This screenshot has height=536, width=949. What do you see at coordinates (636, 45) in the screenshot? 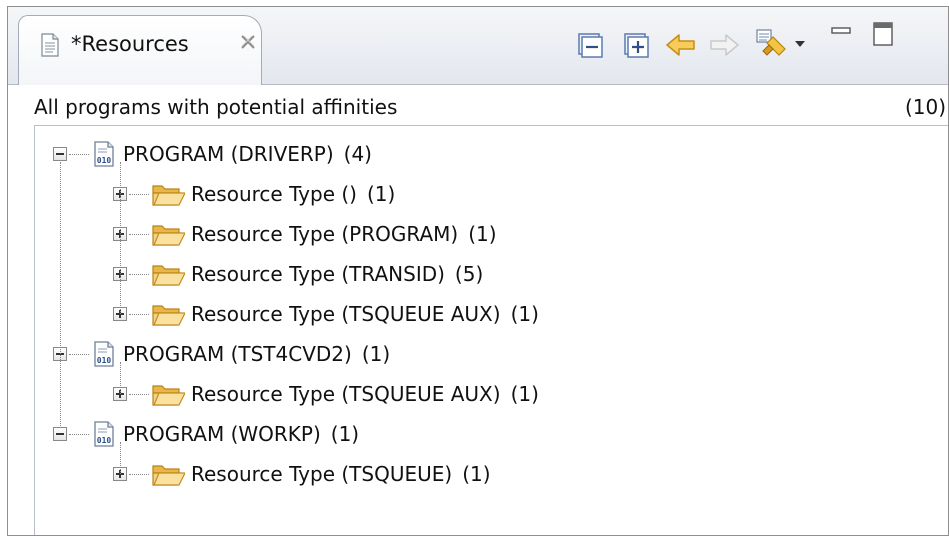
I see `expand-all-icon` at bounding box center [636, 45].